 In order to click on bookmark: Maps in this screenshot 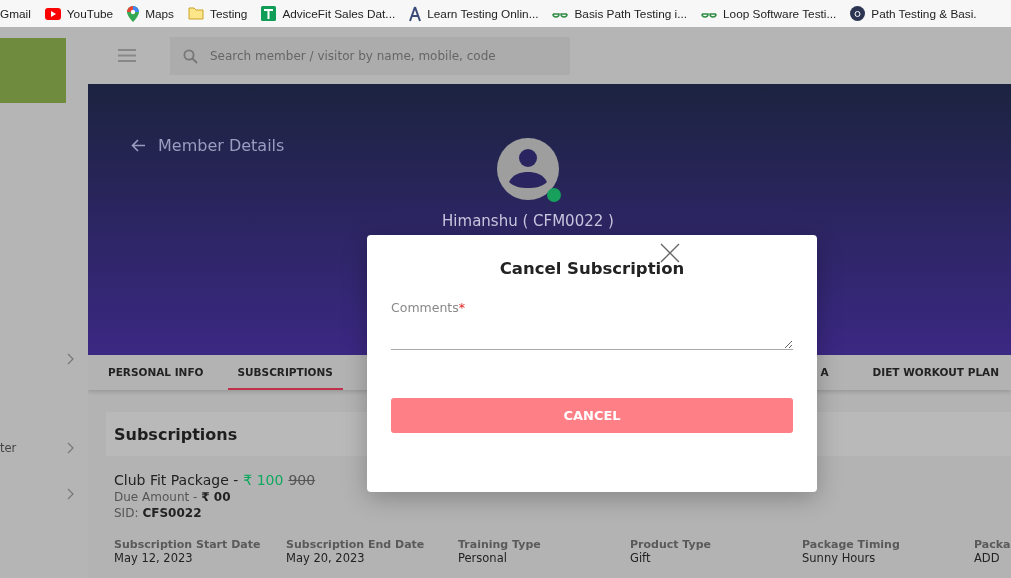, I will do `click(151, 13)`.